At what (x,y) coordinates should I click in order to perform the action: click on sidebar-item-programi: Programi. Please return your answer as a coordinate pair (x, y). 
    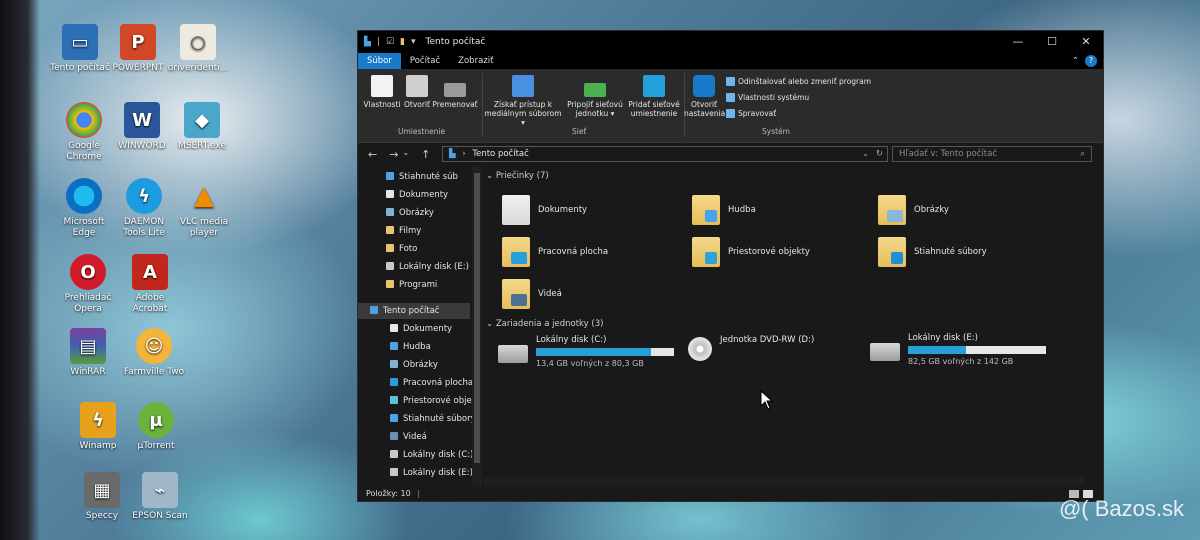
    Looking at the image, I should click on (414, 285).